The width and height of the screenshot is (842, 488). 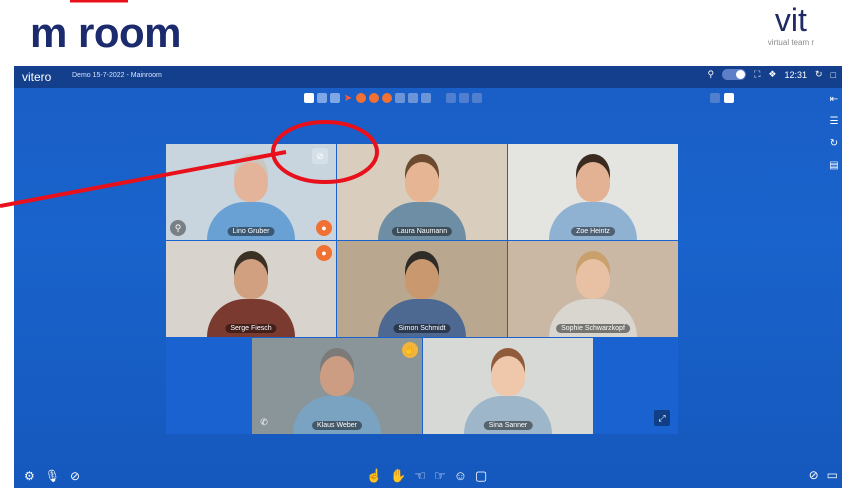 I want to click on mute-pointer-icon: ⊘, so click(x=814, y=475).